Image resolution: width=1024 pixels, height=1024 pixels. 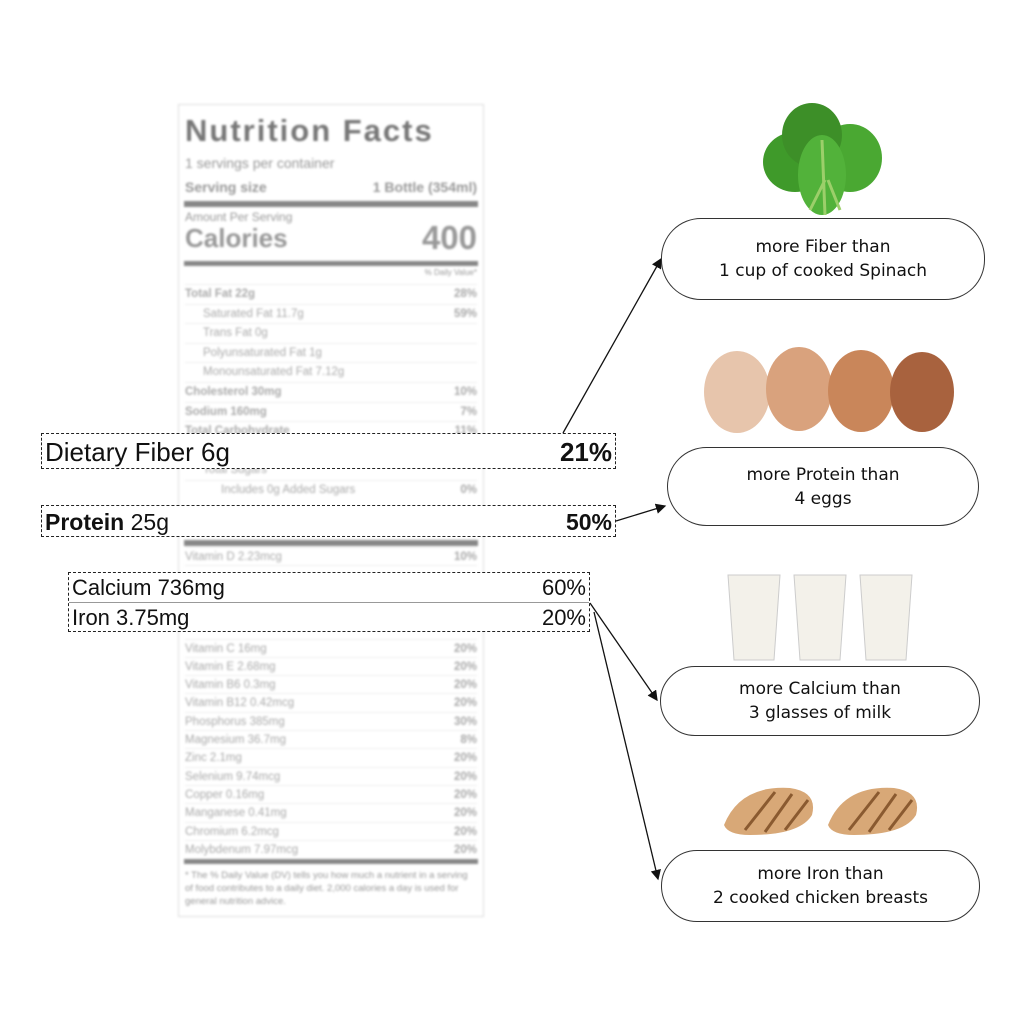 What do you see at coordinates (328, 451) in the screenshot?
I see `fiber-highlight: Dietary Fiber 6g 21%` at bounding box center [328, 451].